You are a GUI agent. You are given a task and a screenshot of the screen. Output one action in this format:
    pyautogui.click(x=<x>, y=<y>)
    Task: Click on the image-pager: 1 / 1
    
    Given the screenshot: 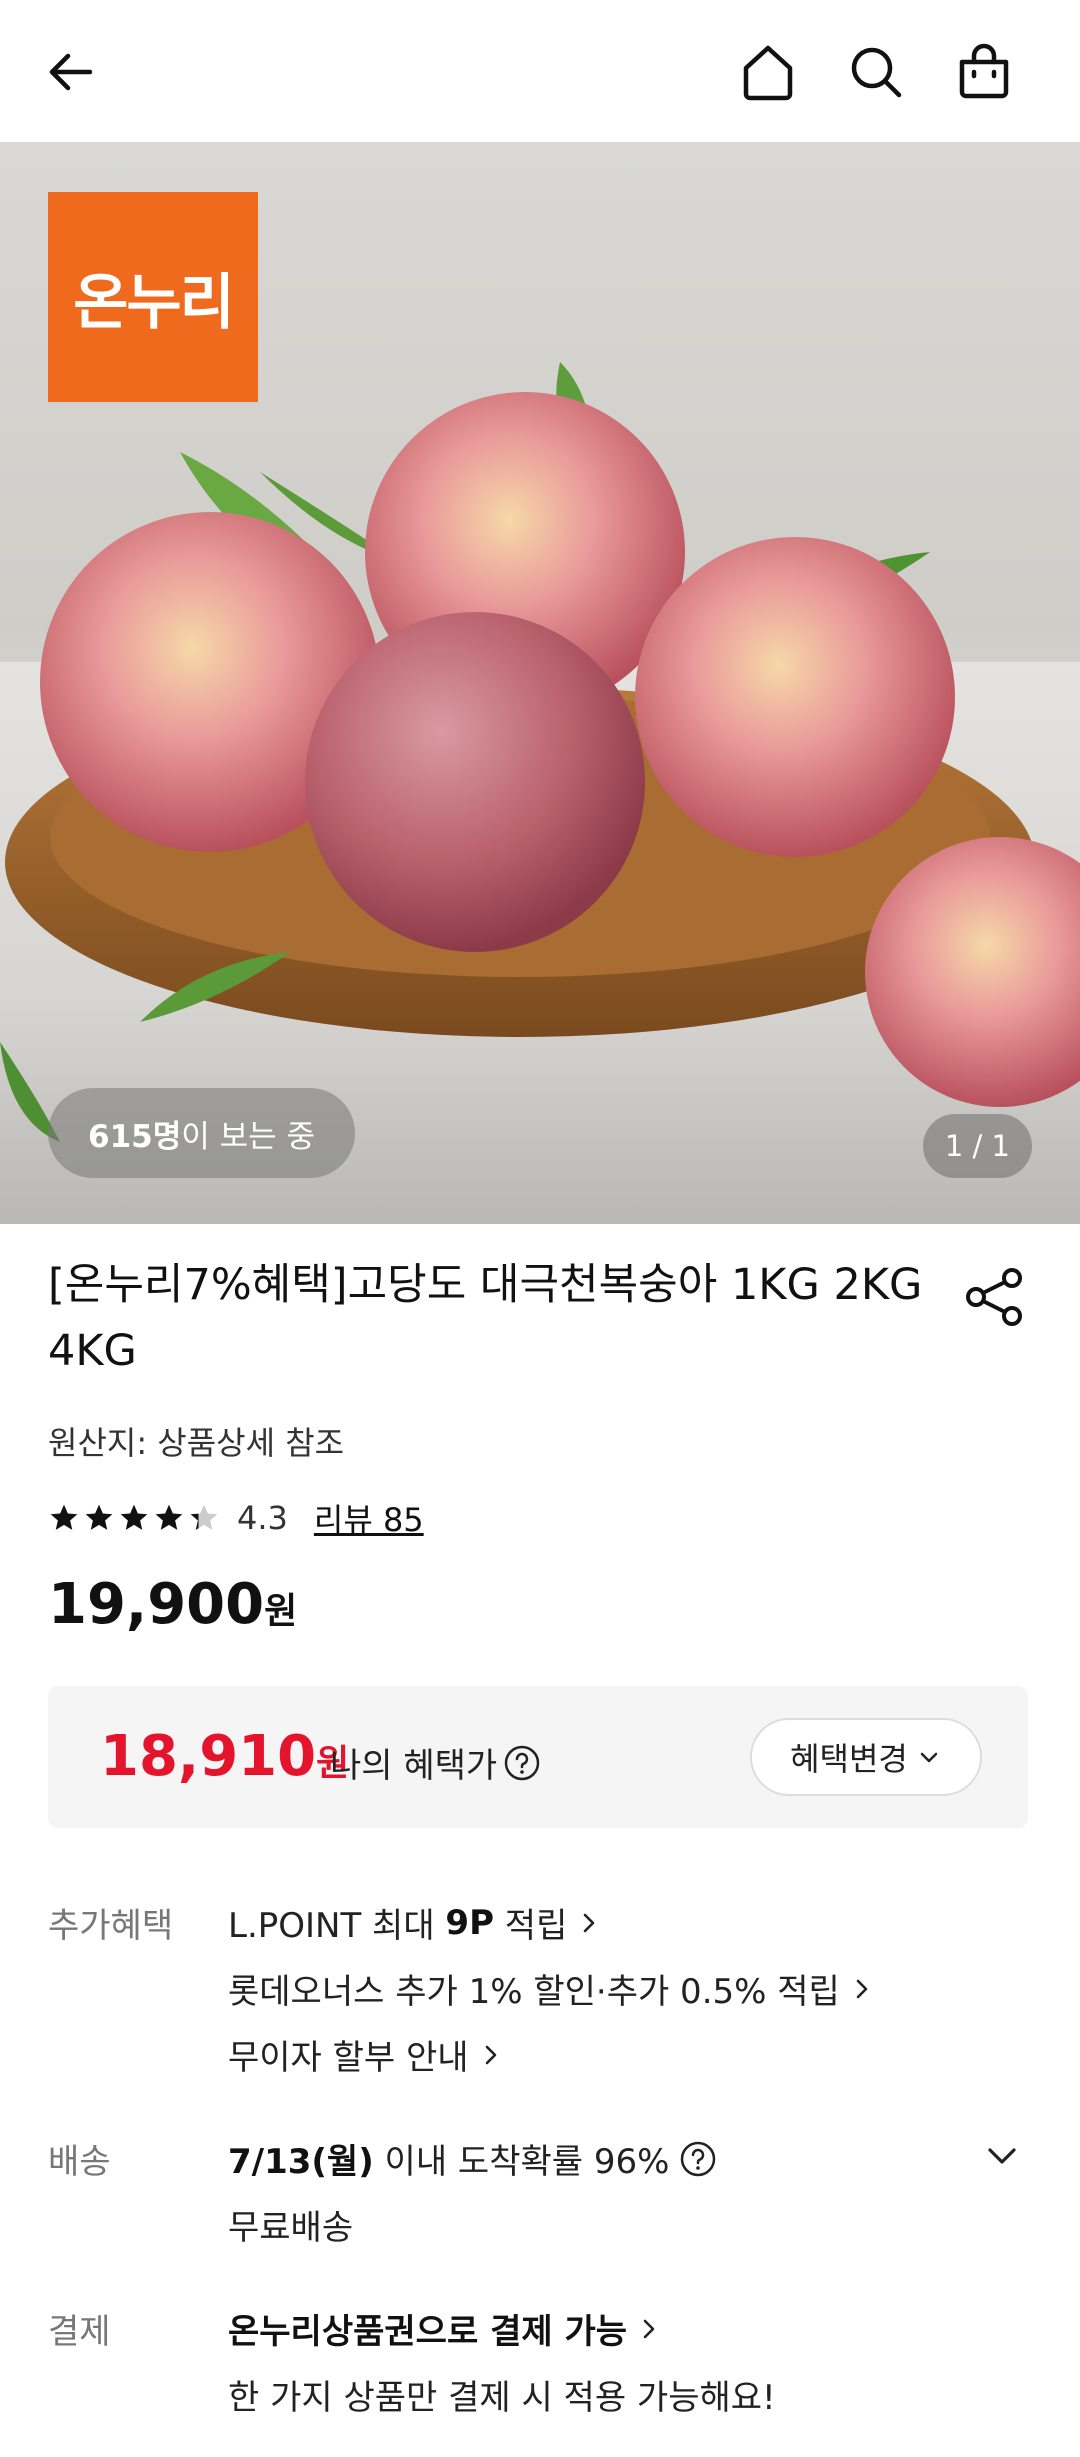 What is the action you would take?
    pyautogui.click(x=977, y=1146)
    